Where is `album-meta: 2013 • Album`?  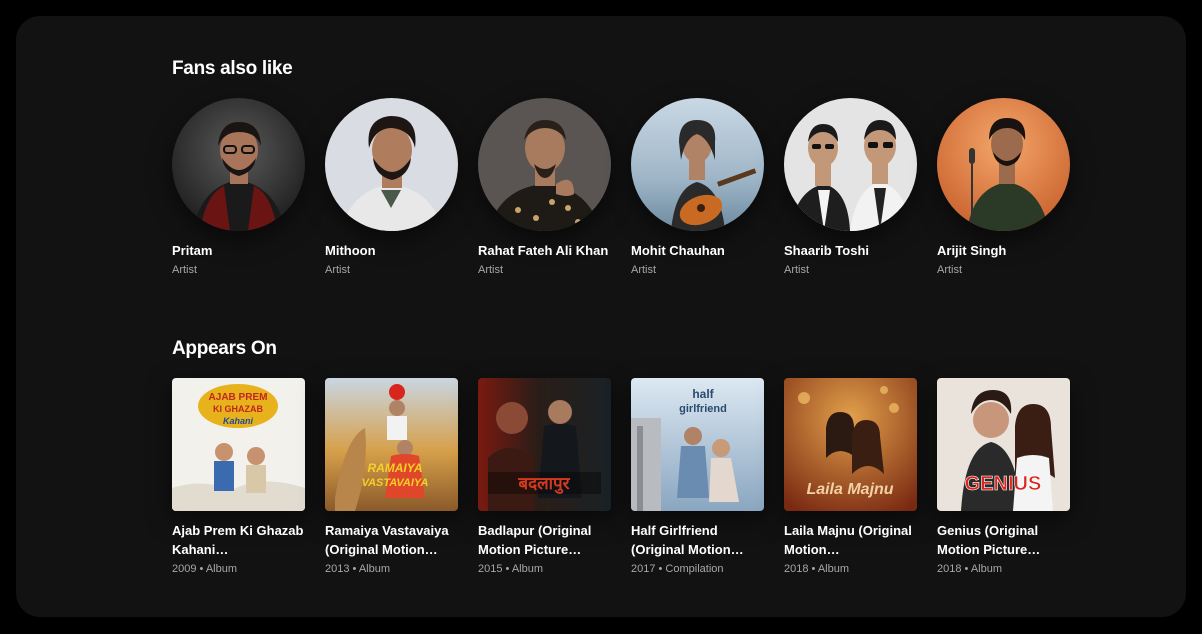
album-meta: 2013 • Album is located at coordinates (358, 569).